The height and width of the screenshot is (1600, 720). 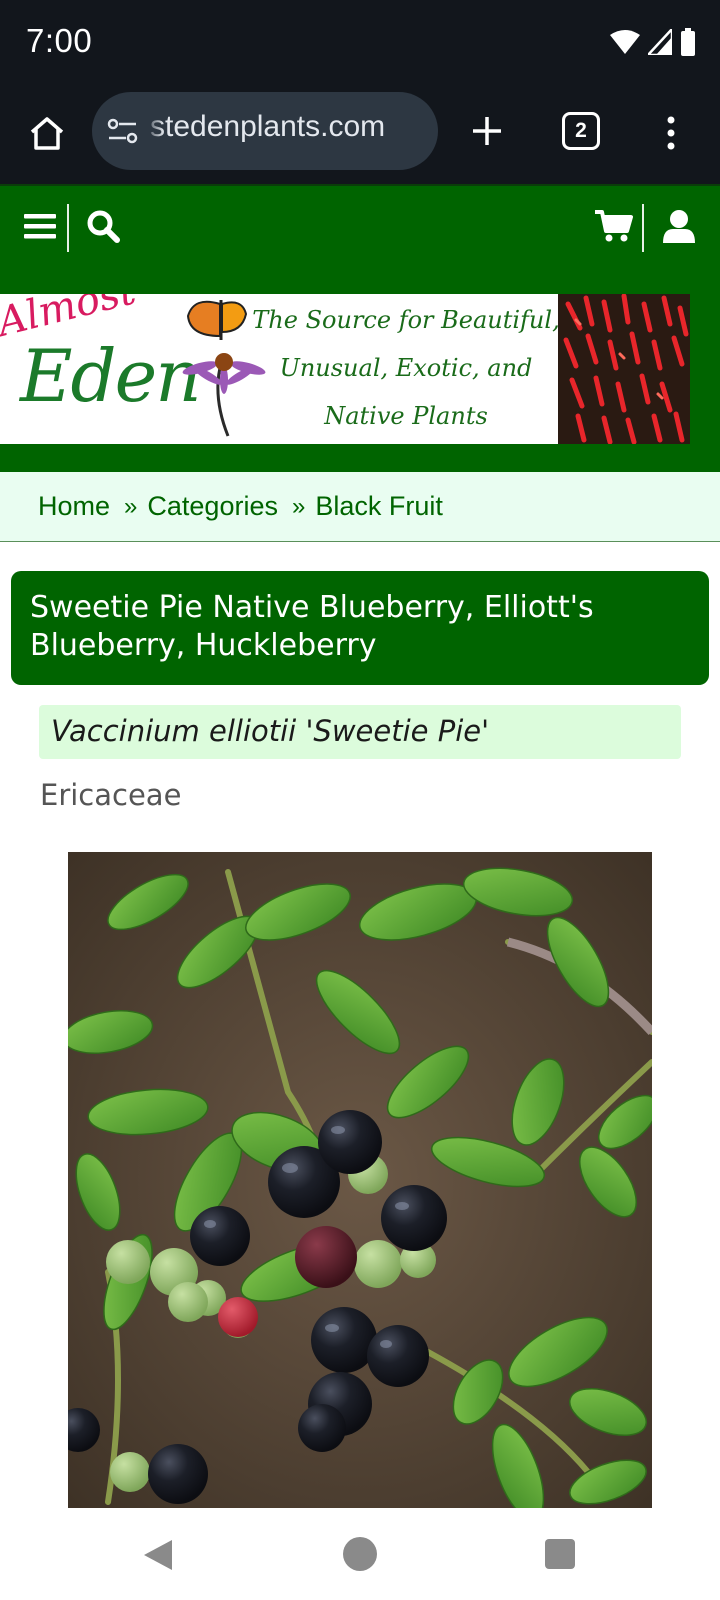 I want to click on shopping-cart-icon, so click(x=614, y=226).